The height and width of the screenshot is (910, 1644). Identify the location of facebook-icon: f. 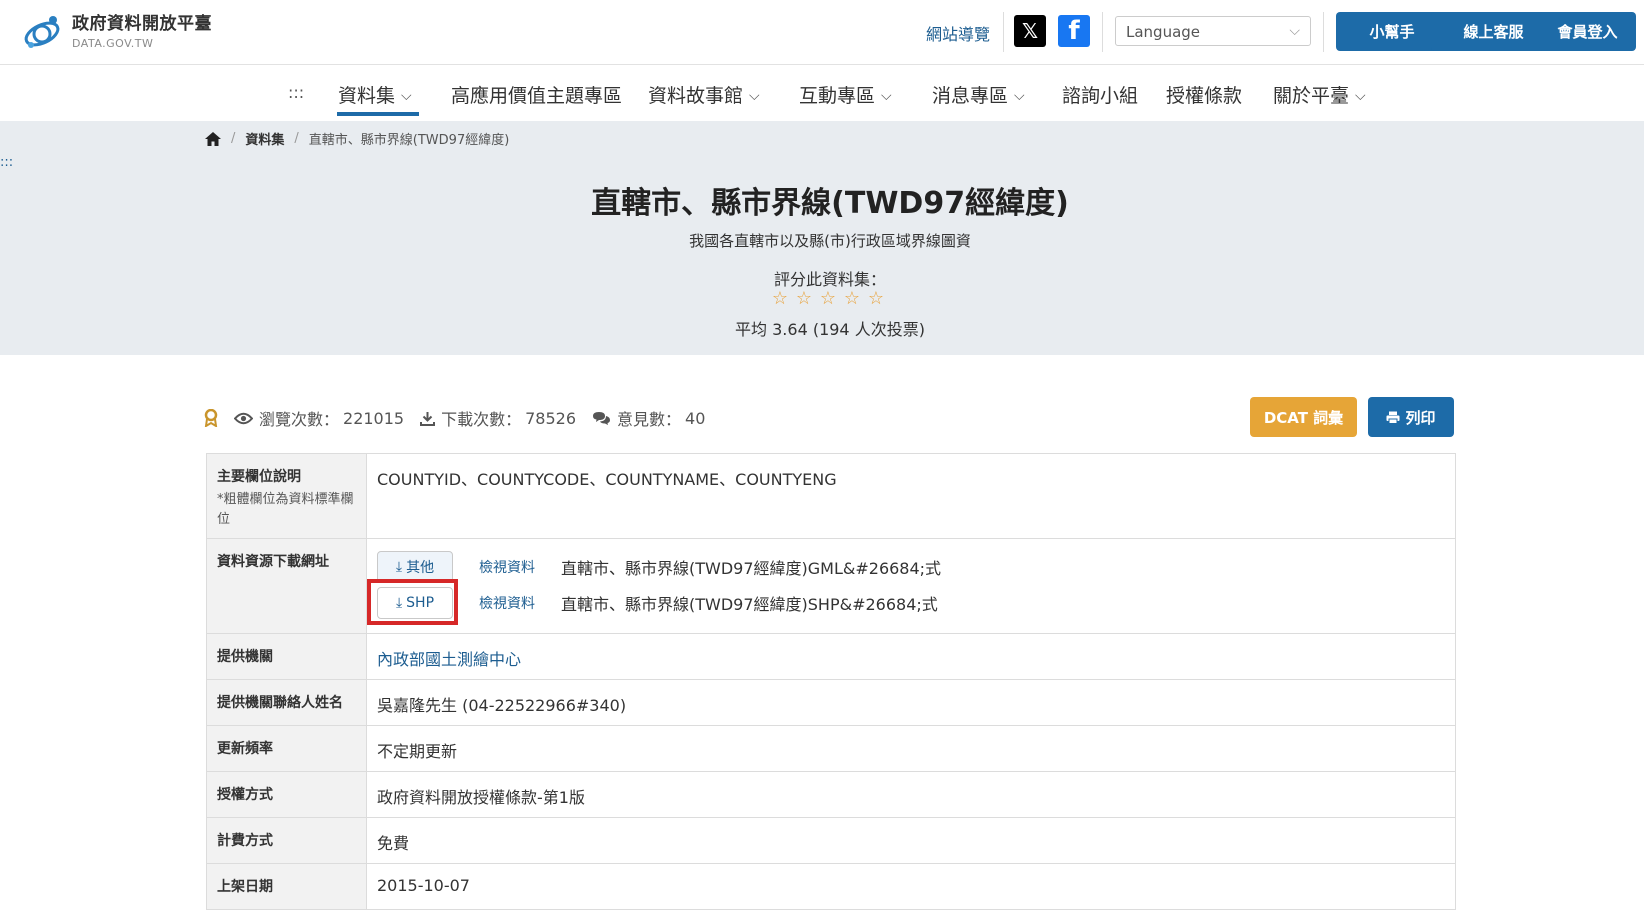
(1074, 31).